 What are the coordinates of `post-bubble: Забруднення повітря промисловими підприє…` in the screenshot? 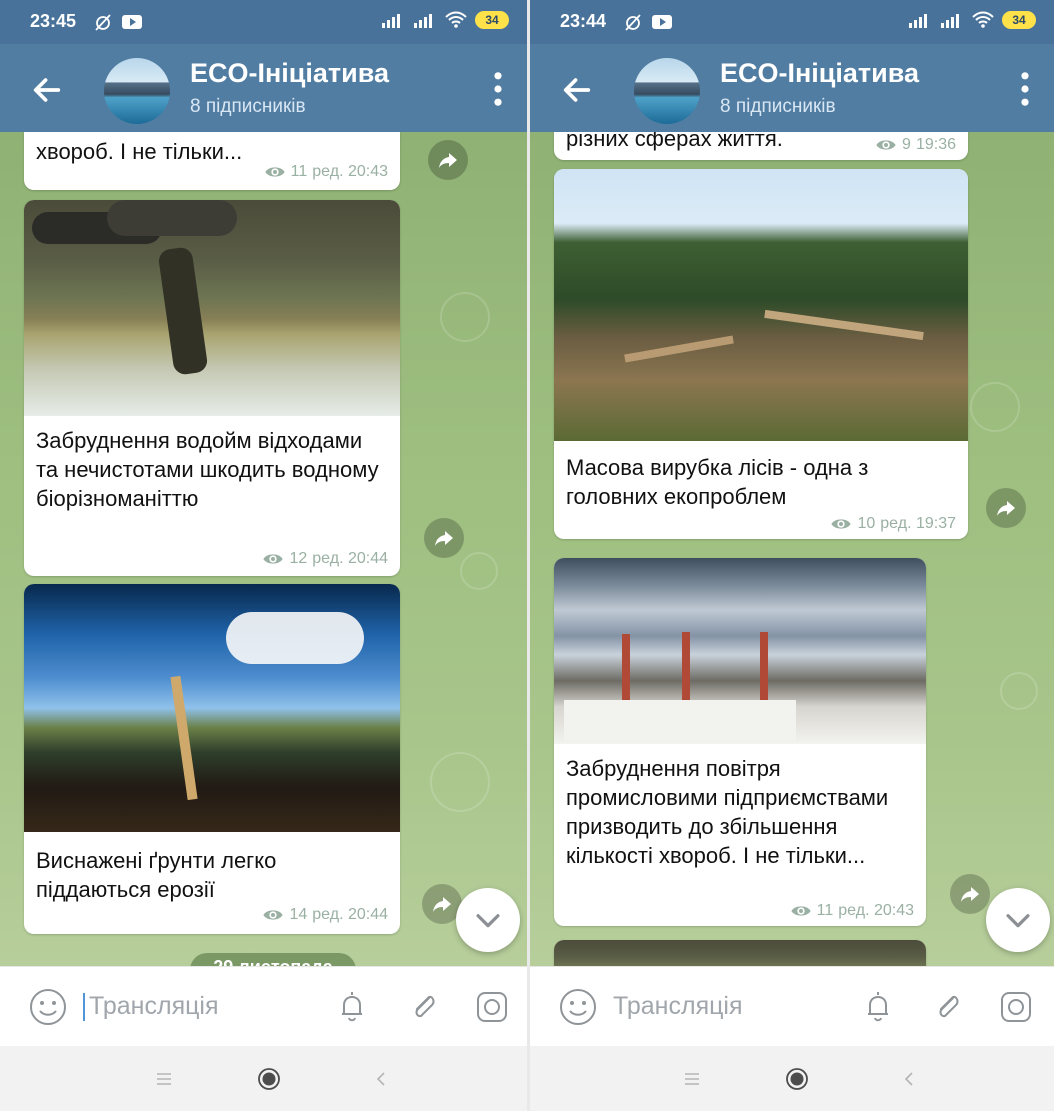 It's located at (740, 742).